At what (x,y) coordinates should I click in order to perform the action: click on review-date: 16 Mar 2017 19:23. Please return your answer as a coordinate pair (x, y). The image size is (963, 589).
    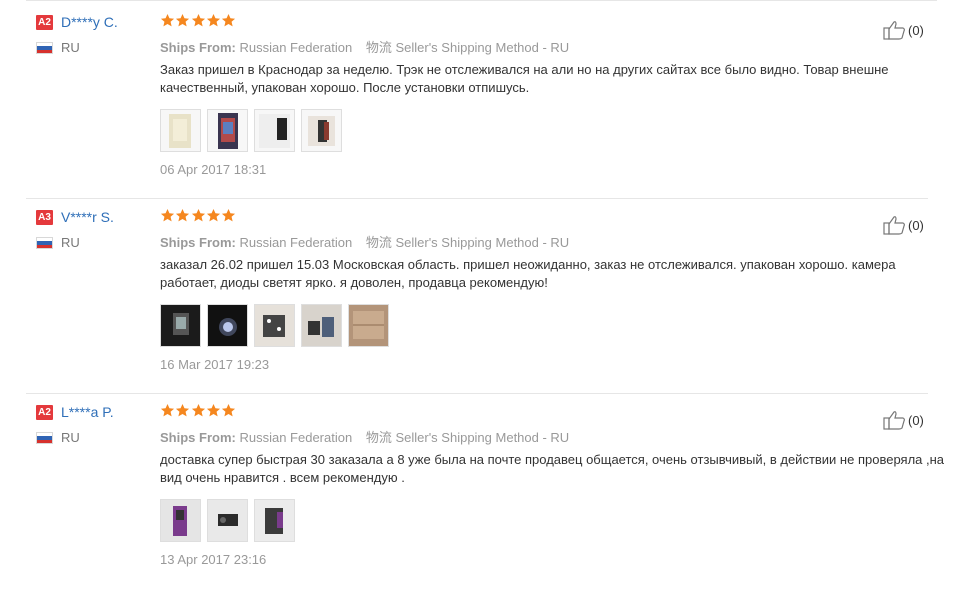
    Looking at the image, I should click on (215, 364).